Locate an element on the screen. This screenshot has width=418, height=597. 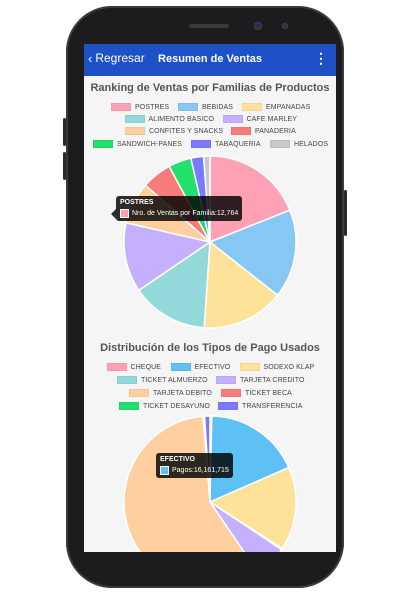
power-button is located at coordinates (345, 213).